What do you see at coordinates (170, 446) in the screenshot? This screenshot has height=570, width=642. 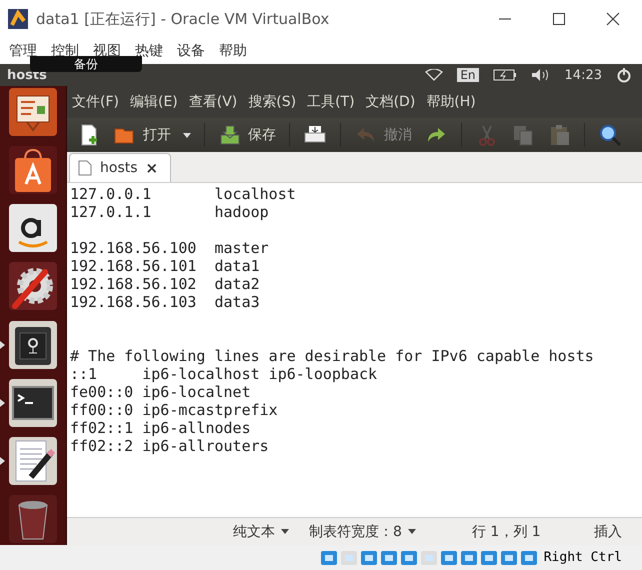 I see `code-line: ff02::2 ip6-allrouters` at bounding box center [170, 446].